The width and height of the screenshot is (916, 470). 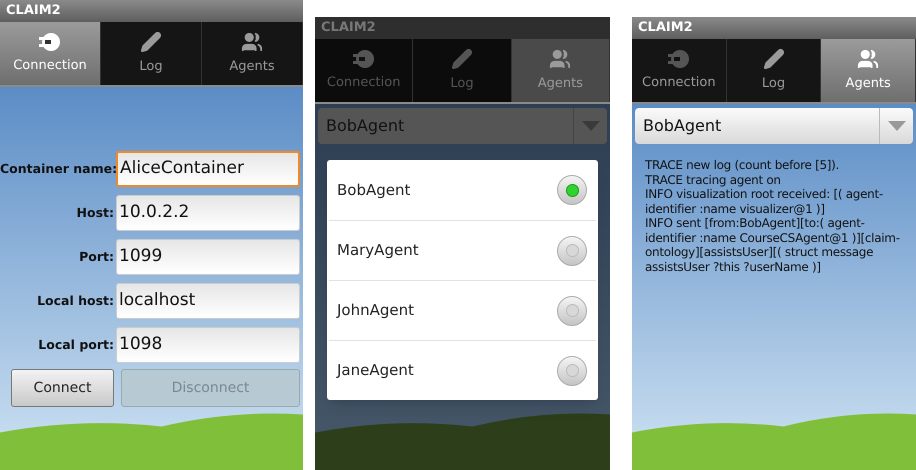 What do you see at coordinates (58, 169) in the screenshot?
I see `field-label: Container name:` at bounding box center [58, 169].